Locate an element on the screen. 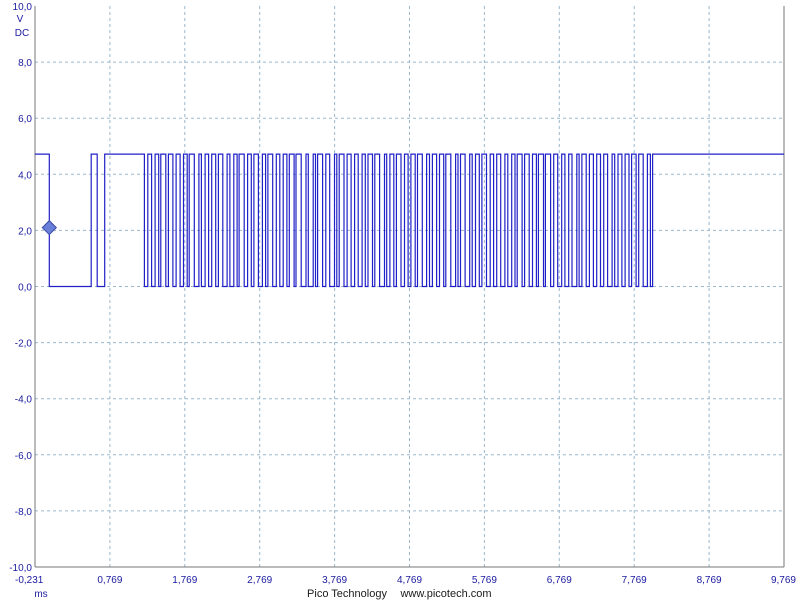  x-tick-label: 8,769 is located at coordinates (709, 580).